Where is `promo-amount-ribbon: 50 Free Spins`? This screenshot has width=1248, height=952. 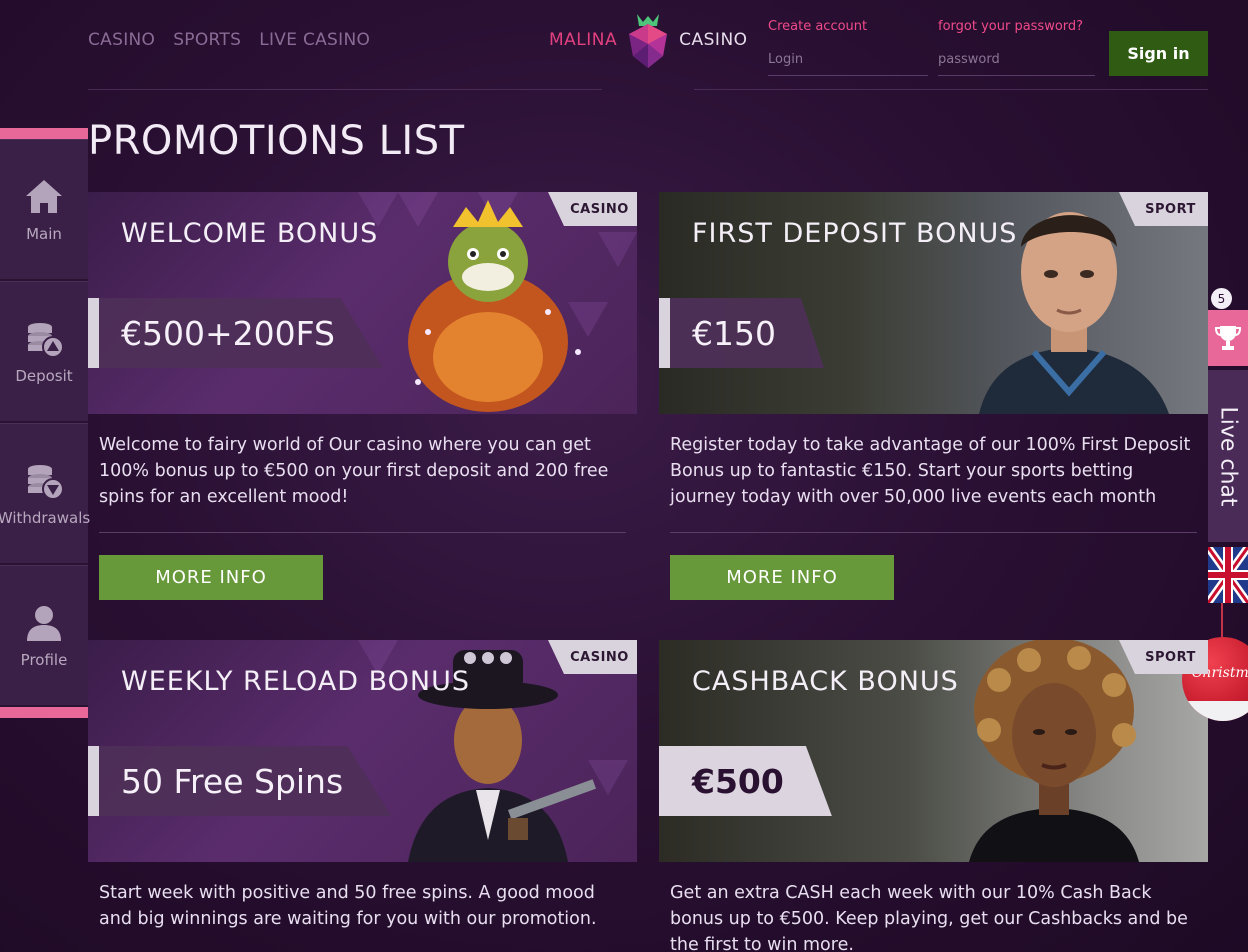
promo-amount-ribbon: 50 Free Spins is located at coordinates (240, 781).